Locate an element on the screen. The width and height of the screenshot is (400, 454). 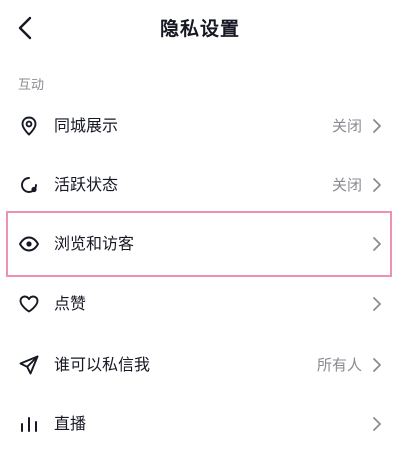
section-label-interaction: 互动 is located at coordinates (31, 85).